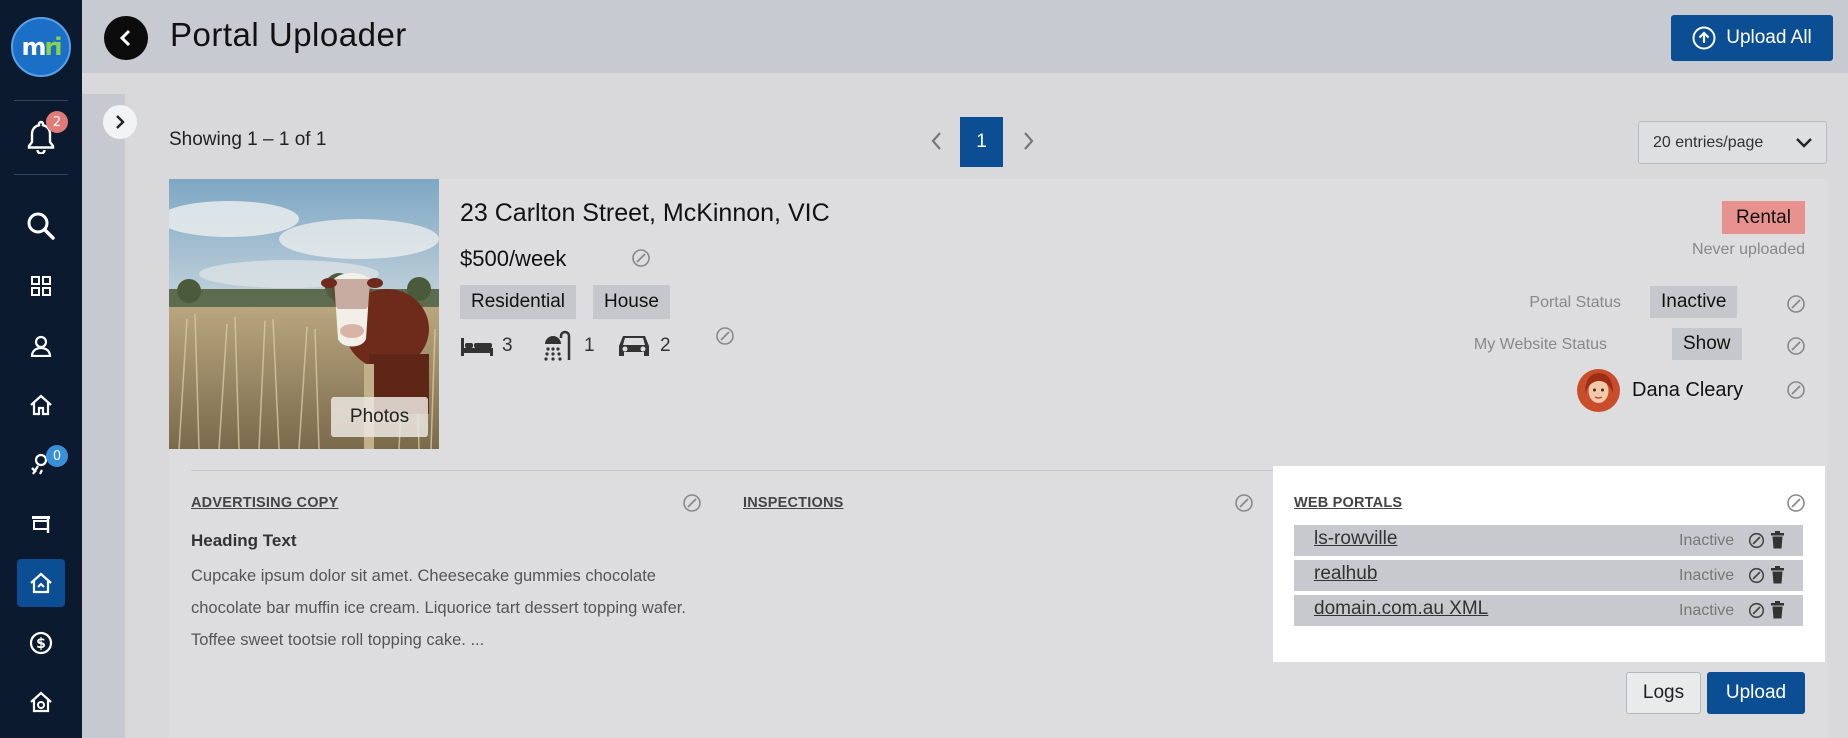 This screenshot has height=738, width=1848. What do you see at coordinates (1763, 217) in the screenshot?
I see `listing-type-badge: Rental` at bounding box center [1763, 217].